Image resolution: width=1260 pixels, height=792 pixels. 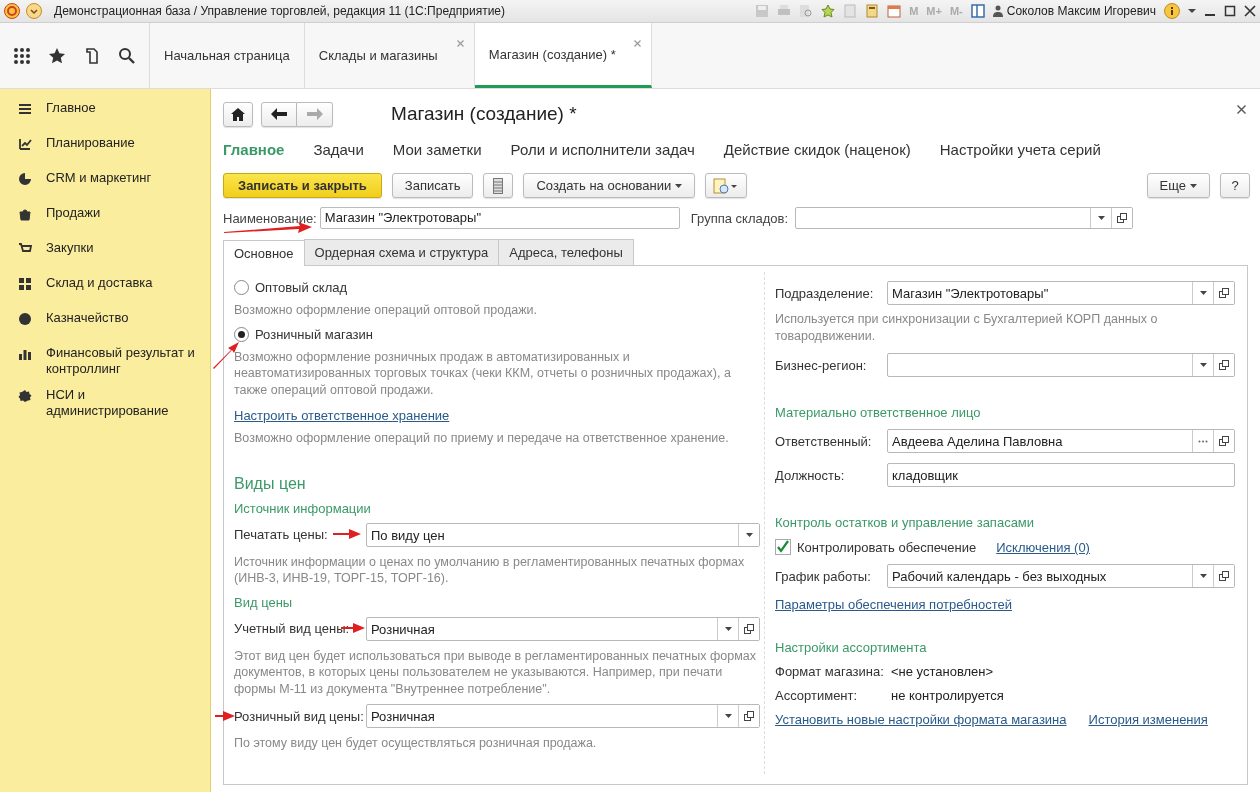 I want to click on create-based-button: Создать на основании, so click(x=609, y=185).